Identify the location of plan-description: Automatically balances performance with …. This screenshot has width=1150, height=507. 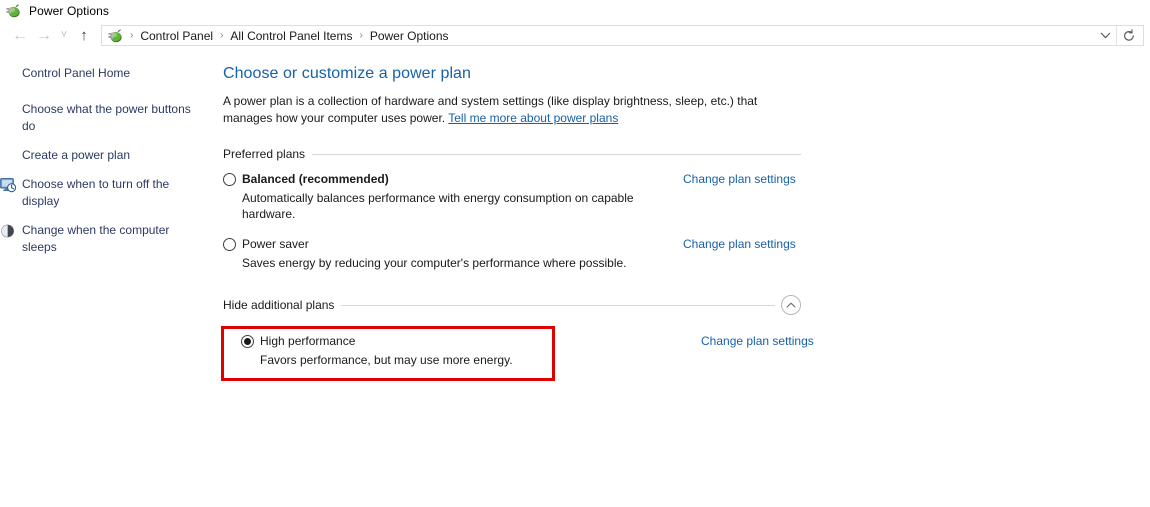
(438, 206).